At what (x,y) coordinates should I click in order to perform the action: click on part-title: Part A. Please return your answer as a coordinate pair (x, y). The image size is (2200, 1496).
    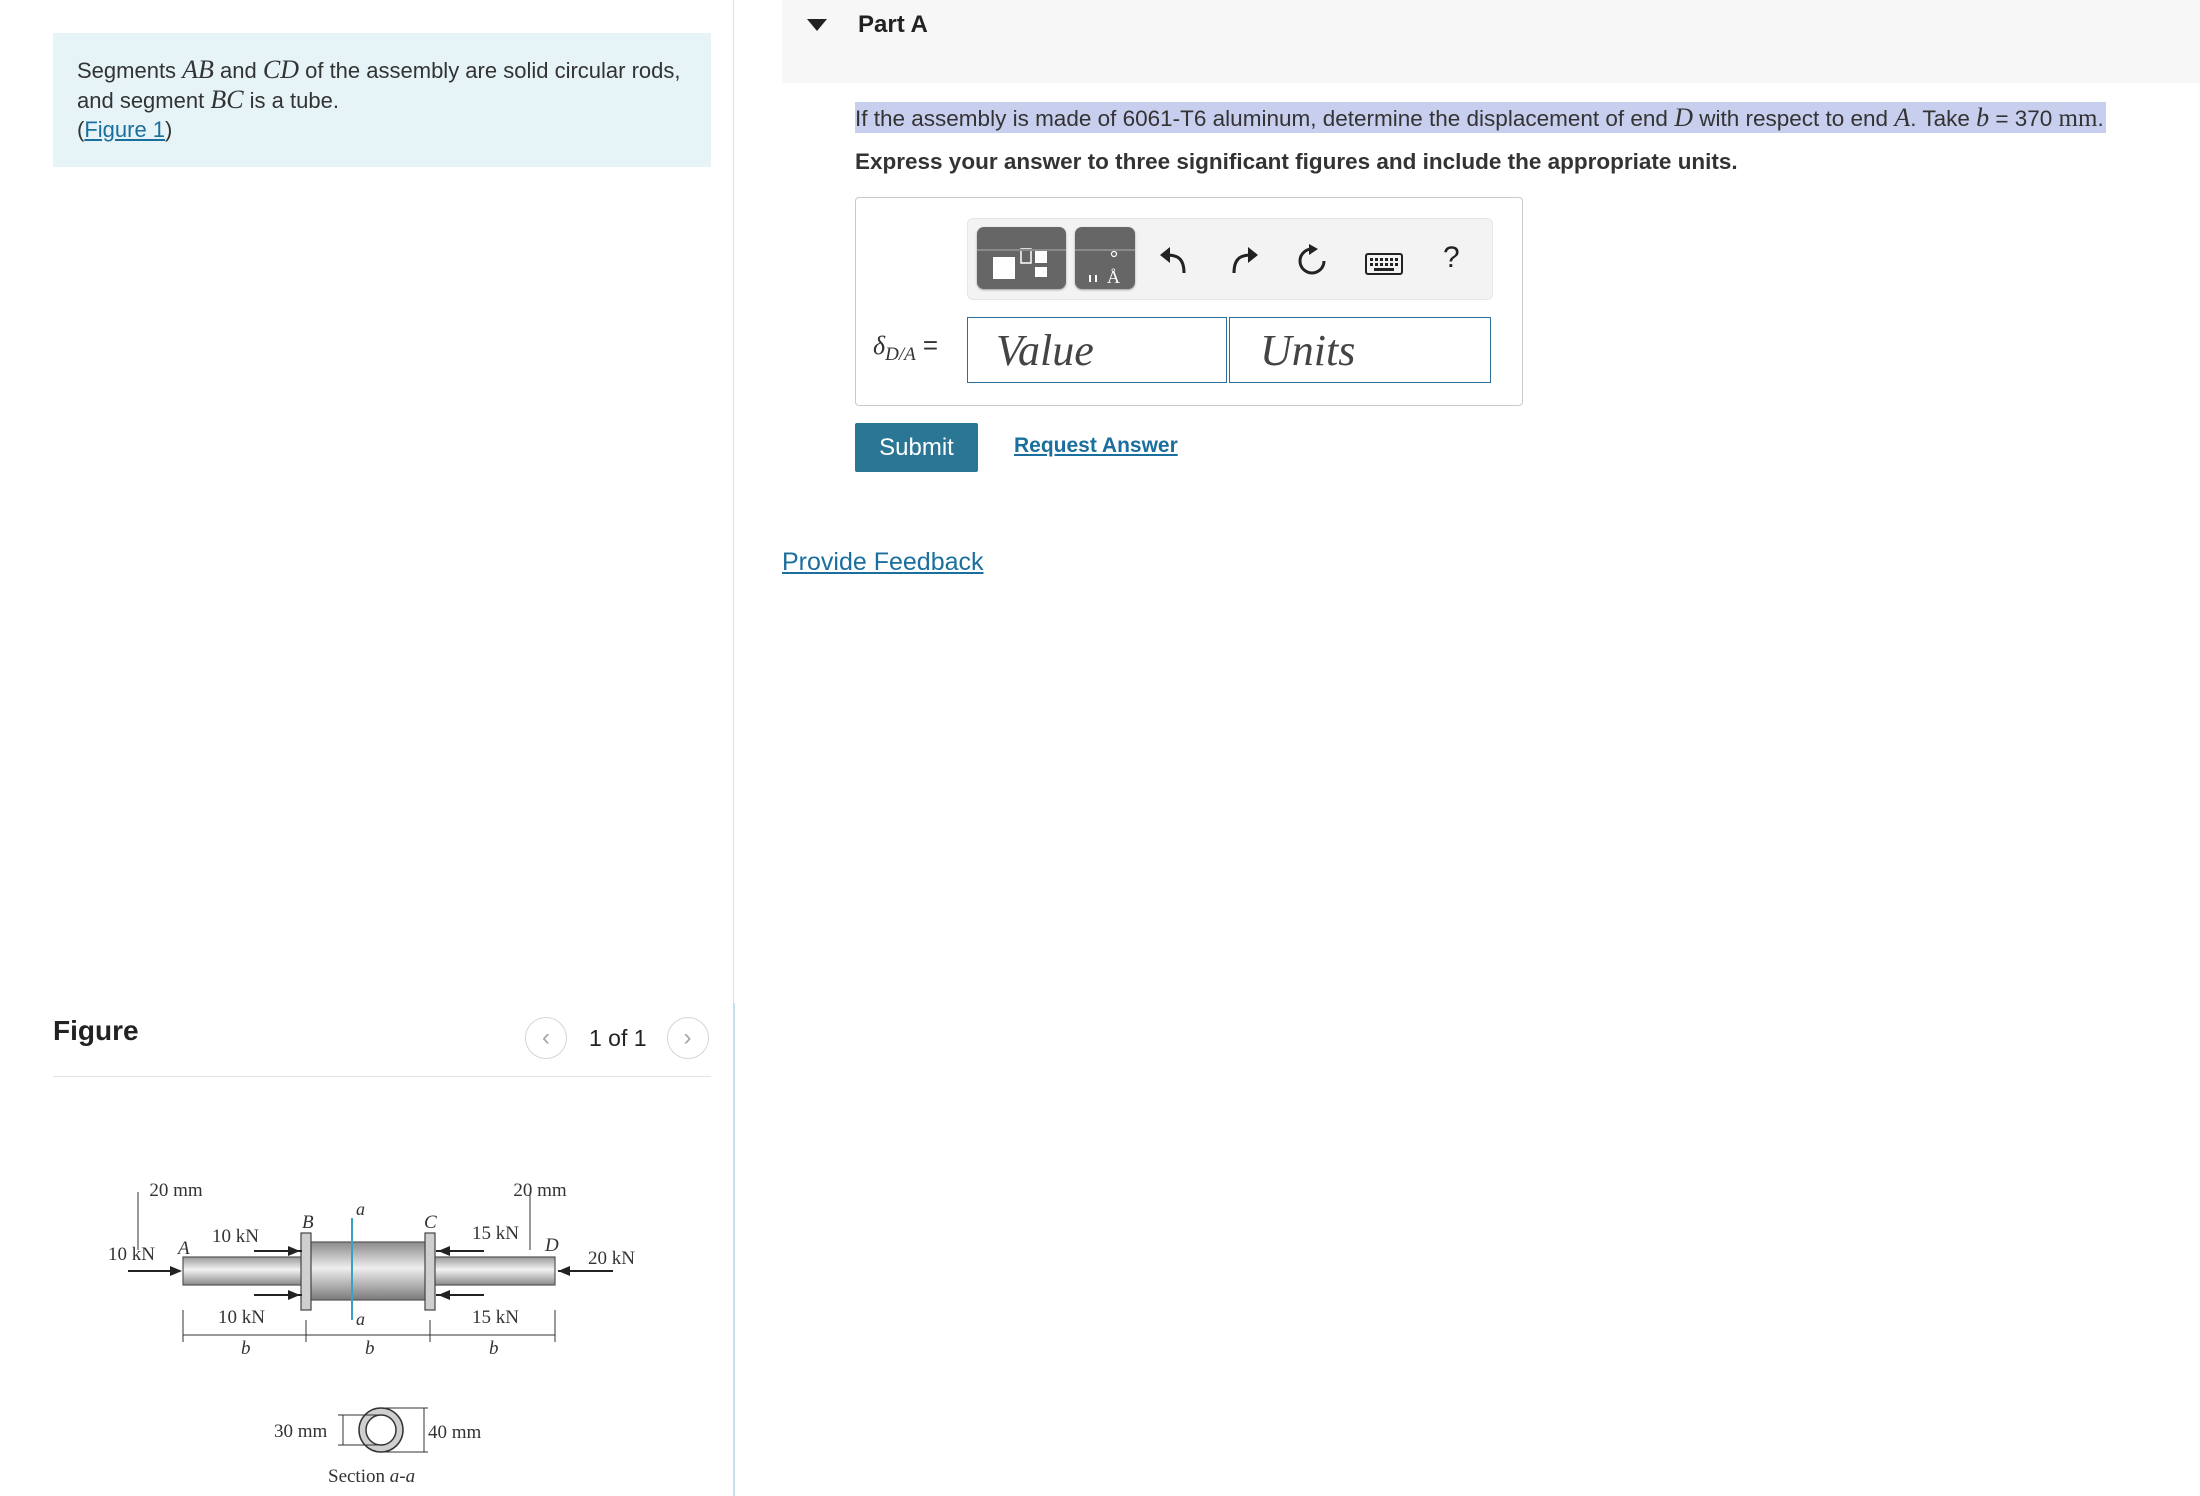
    Looking at the image, I should click on (893, 25).